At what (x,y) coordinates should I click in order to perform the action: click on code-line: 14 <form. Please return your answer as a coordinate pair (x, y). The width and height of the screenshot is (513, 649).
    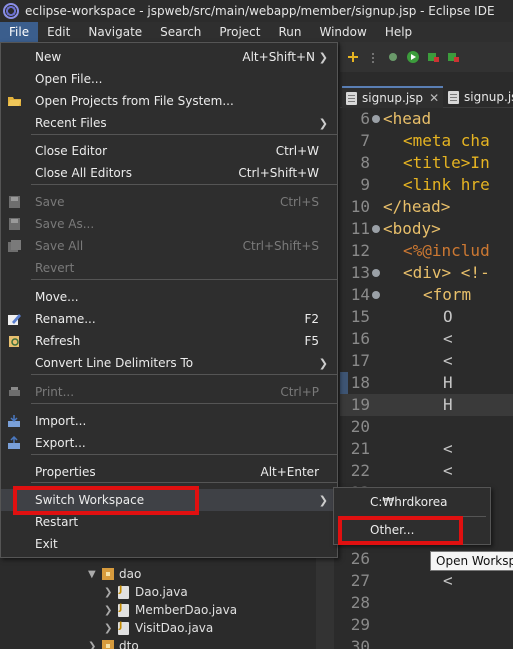
    Looking at the image, I should click on (426, 295).